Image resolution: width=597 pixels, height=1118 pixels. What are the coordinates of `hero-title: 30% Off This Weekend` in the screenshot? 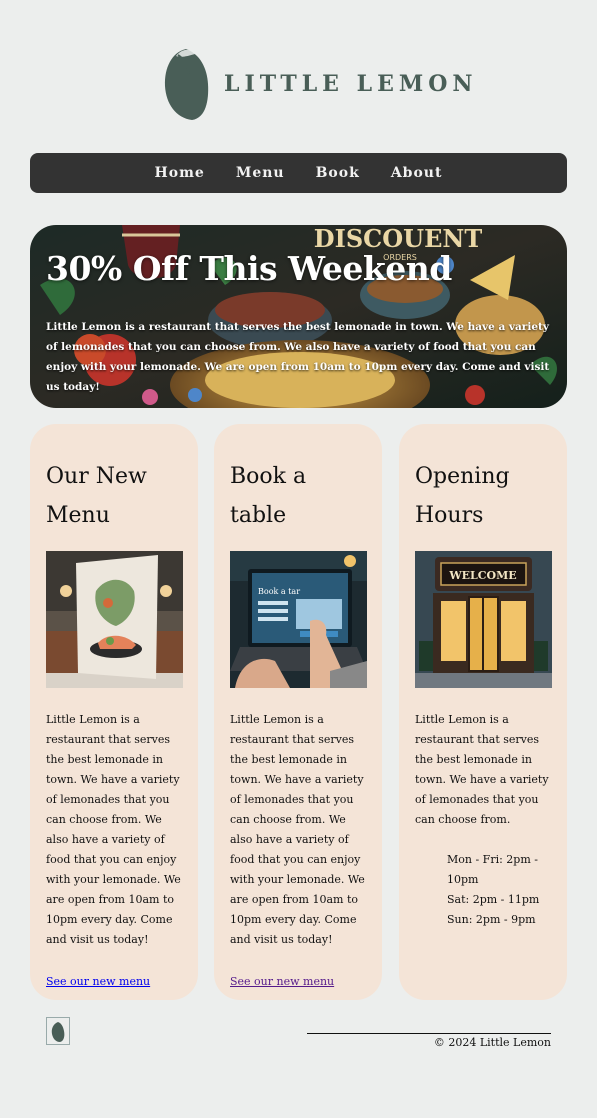 It's located at (249, 268).